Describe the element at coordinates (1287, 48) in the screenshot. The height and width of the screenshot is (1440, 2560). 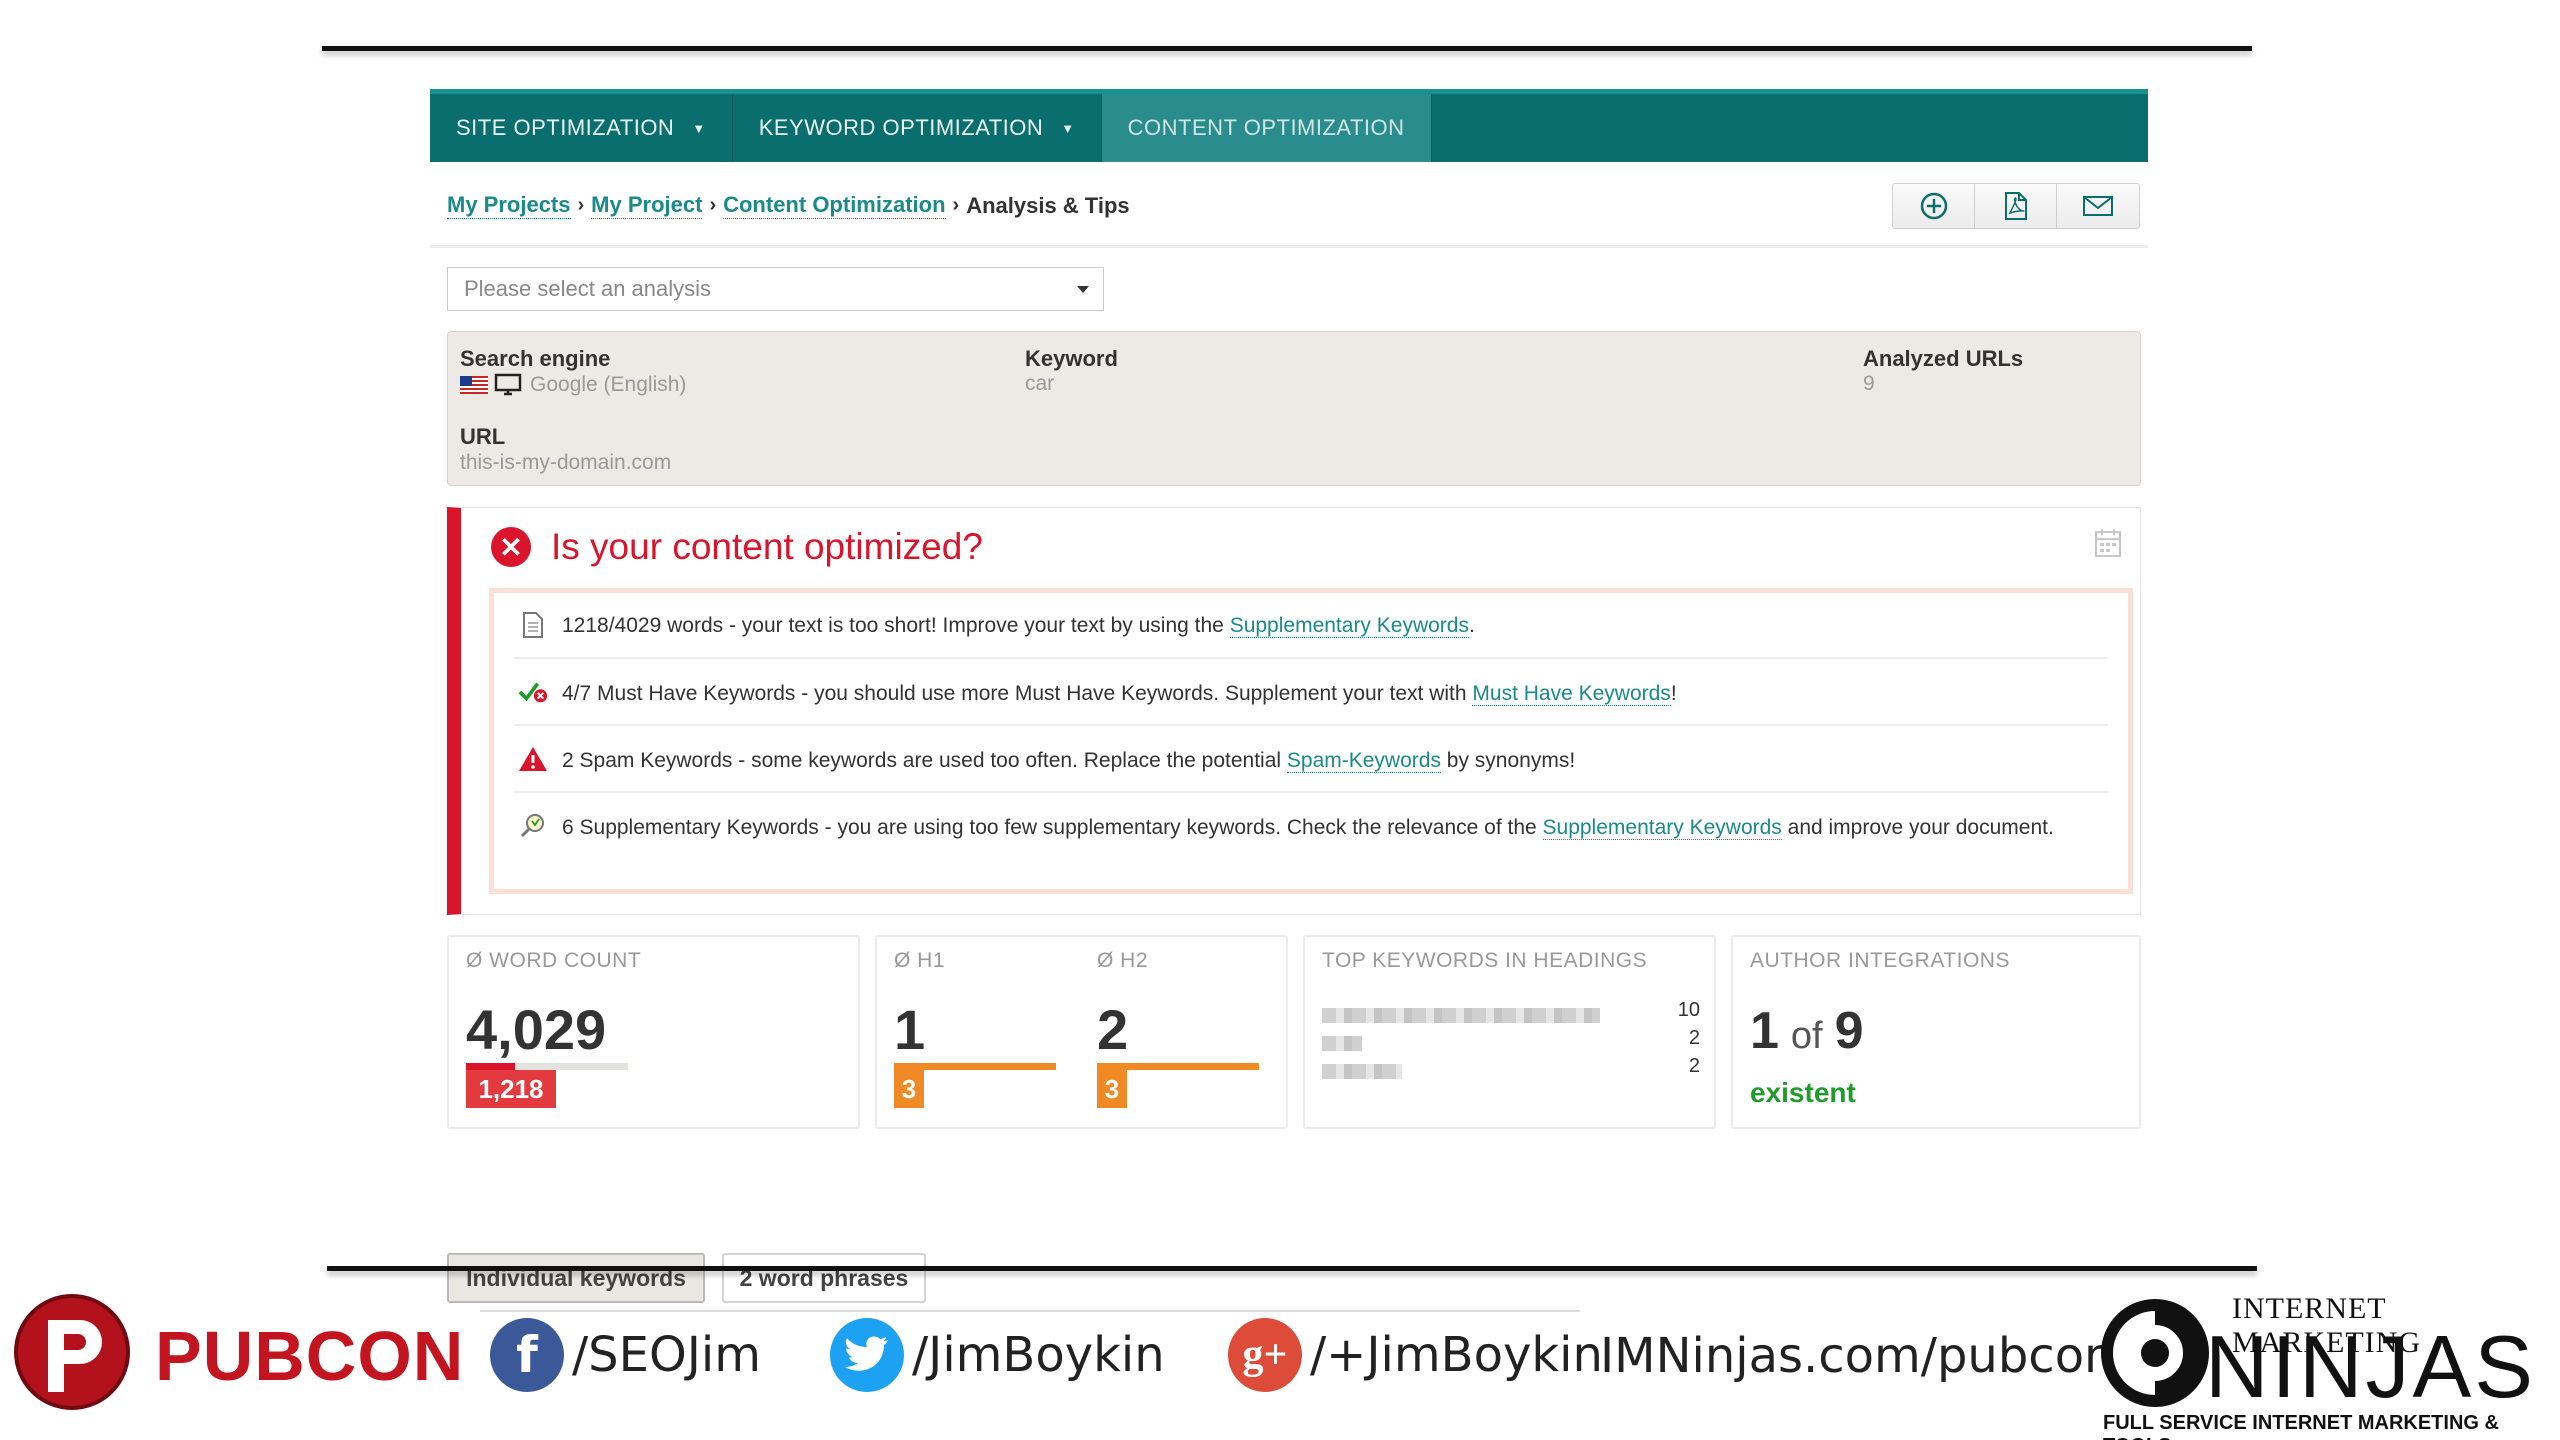
I see `top-divider` at that location.